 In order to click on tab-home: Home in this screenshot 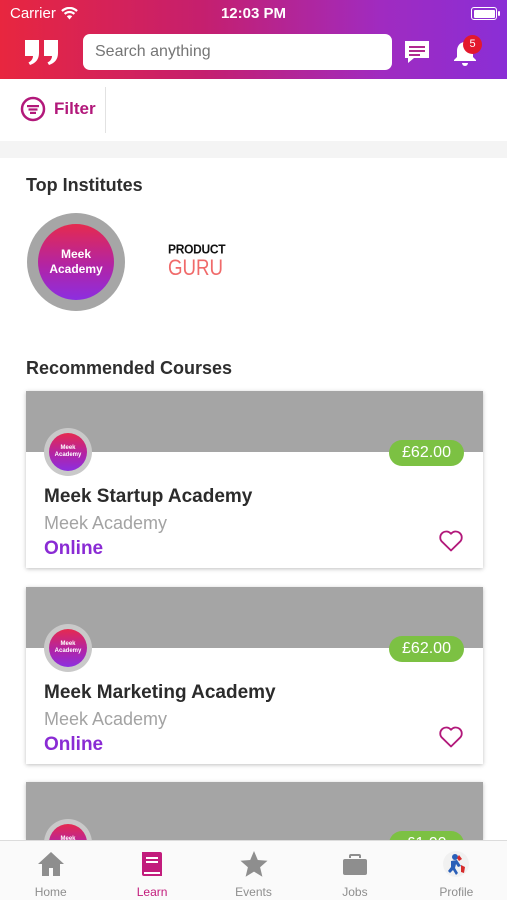, I will do `click(50, 870)`.